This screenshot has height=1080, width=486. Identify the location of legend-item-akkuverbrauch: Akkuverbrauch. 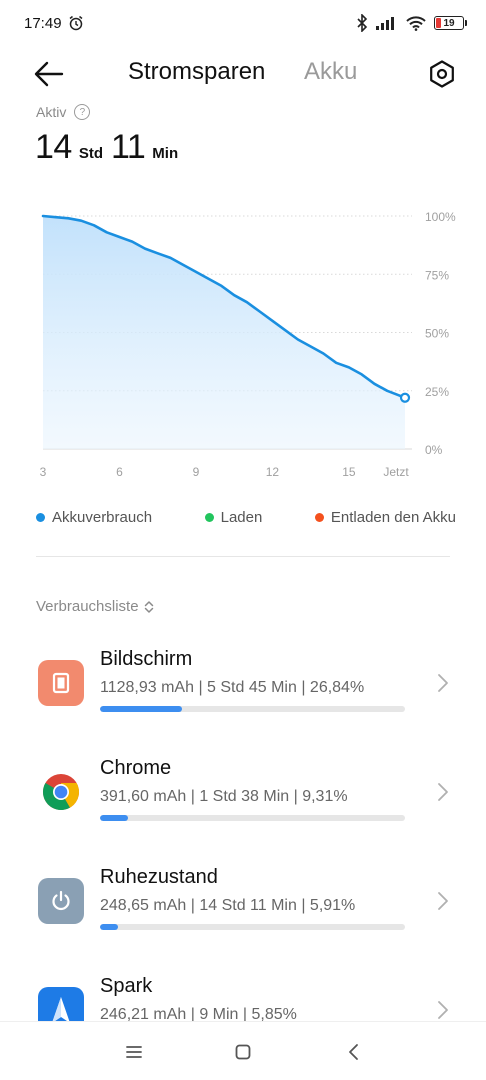
(94, 517).